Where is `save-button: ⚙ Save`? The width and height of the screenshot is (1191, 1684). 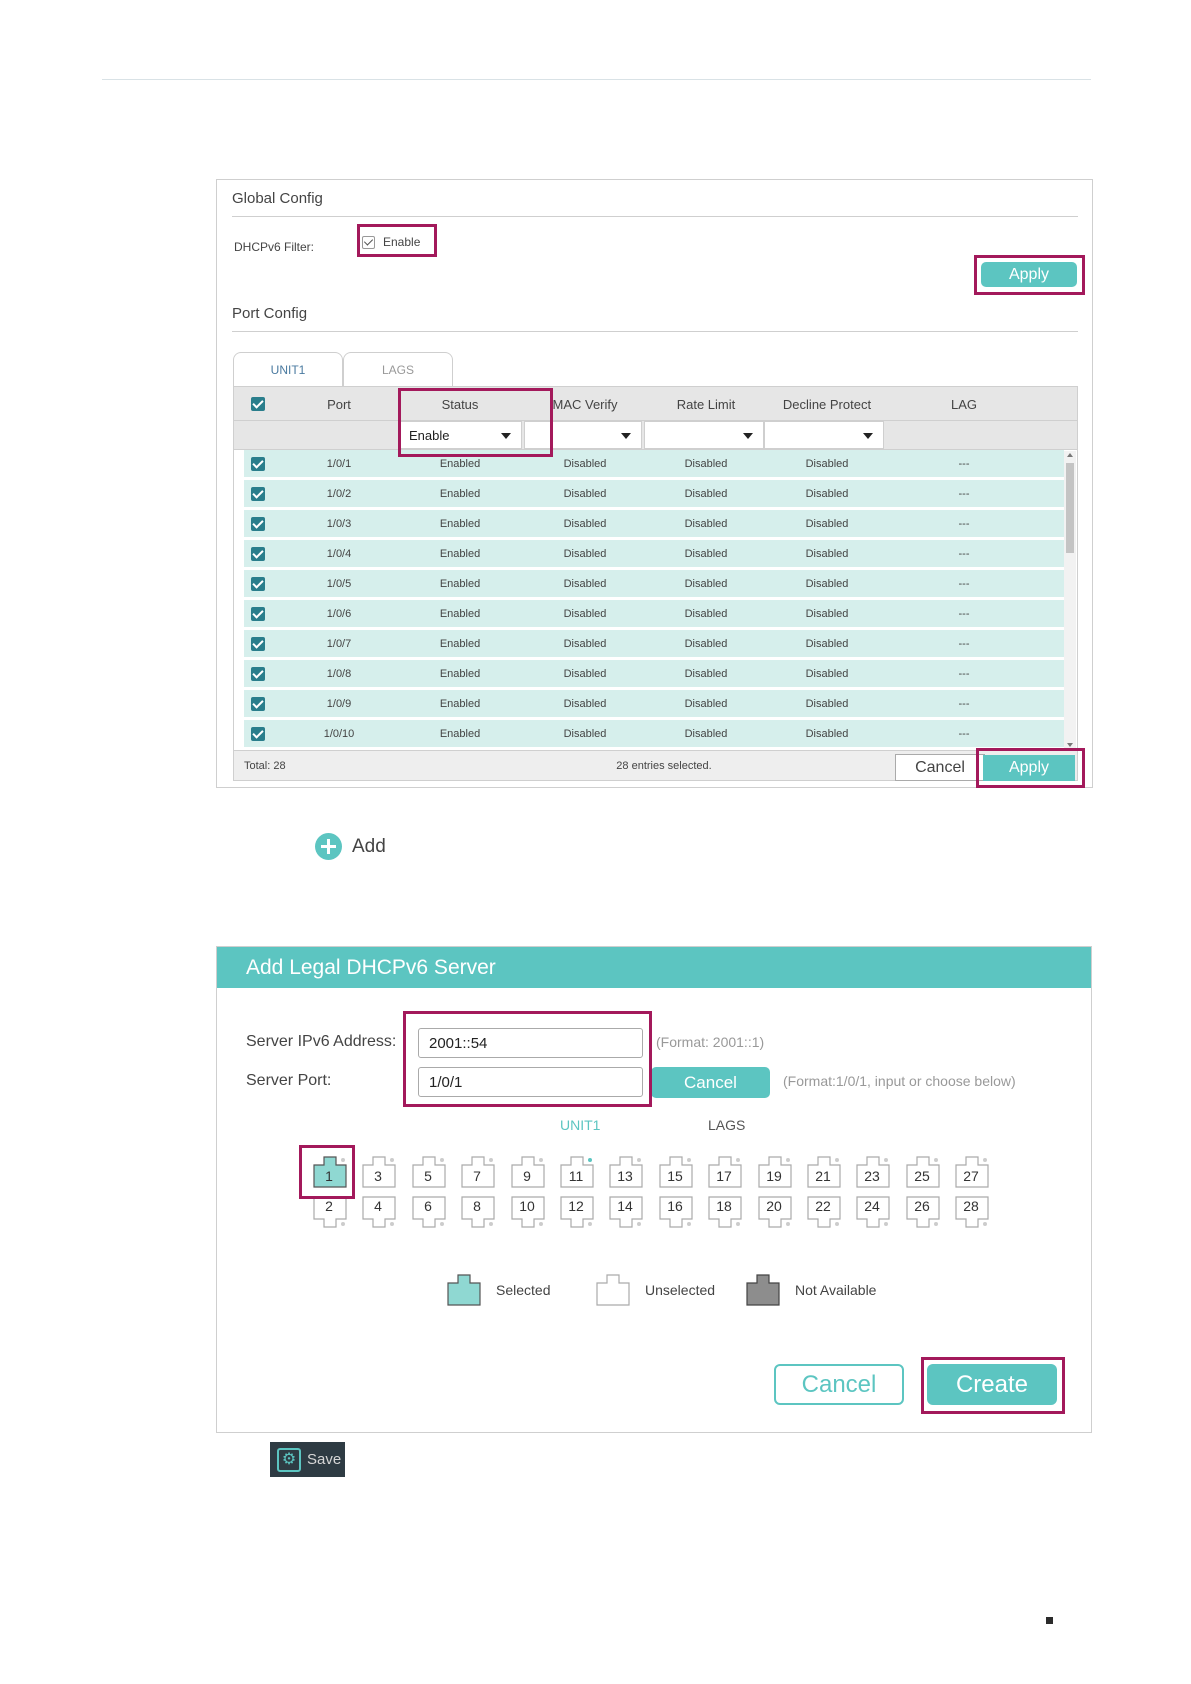
save-button: ⚙ Save is located at coordinates (307, 1459).